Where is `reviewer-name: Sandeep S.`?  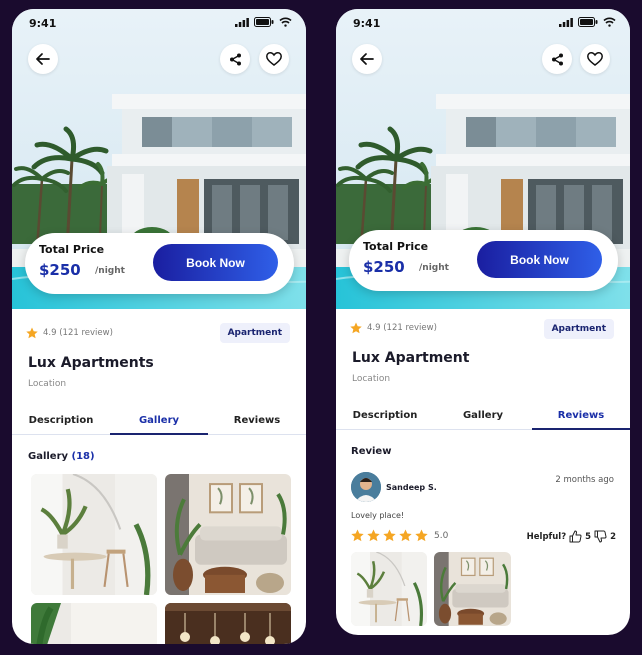
reviewer-name: Sandeep S. is located at coordinates (411, 487).